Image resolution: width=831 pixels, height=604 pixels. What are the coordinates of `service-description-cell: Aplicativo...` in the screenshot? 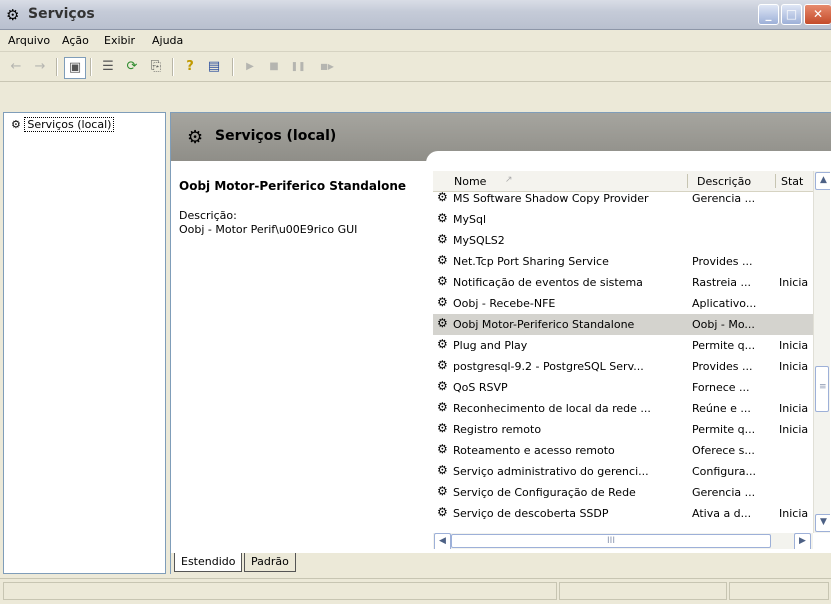 It's located at (724, 303).